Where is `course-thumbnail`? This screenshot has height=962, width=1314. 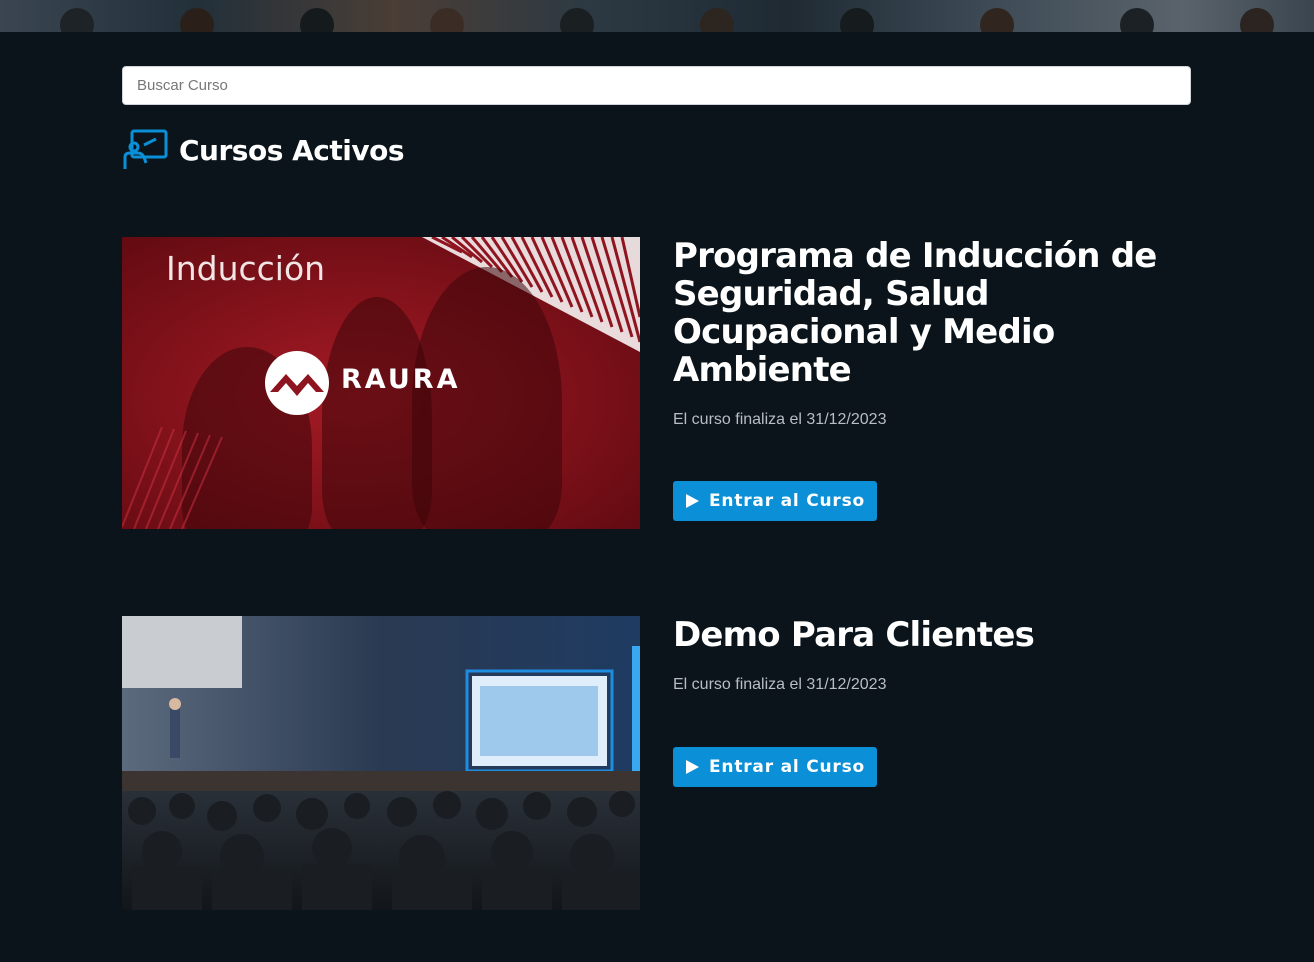 course-thumbnail is located at coordinates (381, 763).